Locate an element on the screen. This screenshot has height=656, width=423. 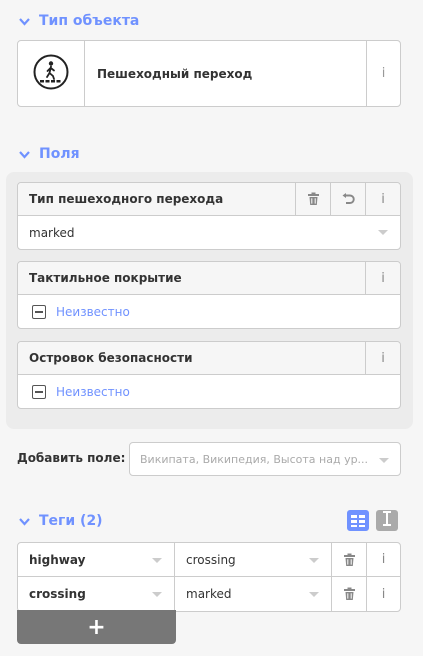
tag-key: crossing is located at coordinates (57, 594).